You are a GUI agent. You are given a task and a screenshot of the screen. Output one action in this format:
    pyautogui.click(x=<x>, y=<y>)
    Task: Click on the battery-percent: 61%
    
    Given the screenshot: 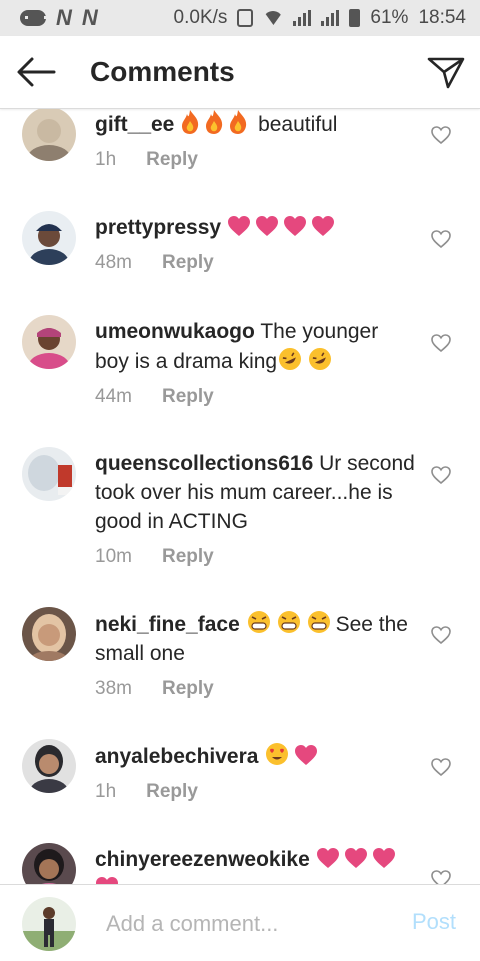 What is the action you would take?
    pyautogui.click(x=389, y=17)
    